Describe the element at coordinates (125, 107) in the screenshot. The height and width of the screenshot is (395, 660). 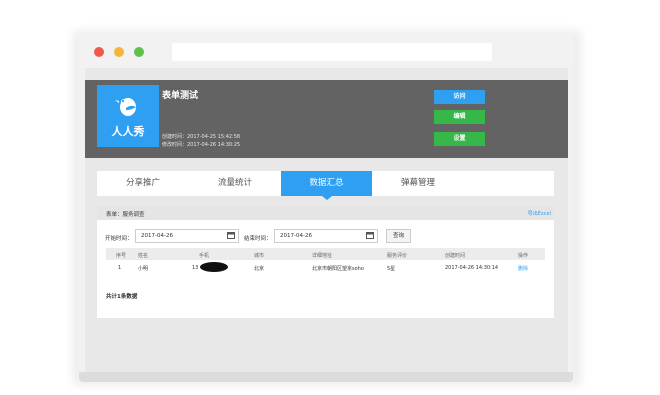
I see `bird-icon` at that location.